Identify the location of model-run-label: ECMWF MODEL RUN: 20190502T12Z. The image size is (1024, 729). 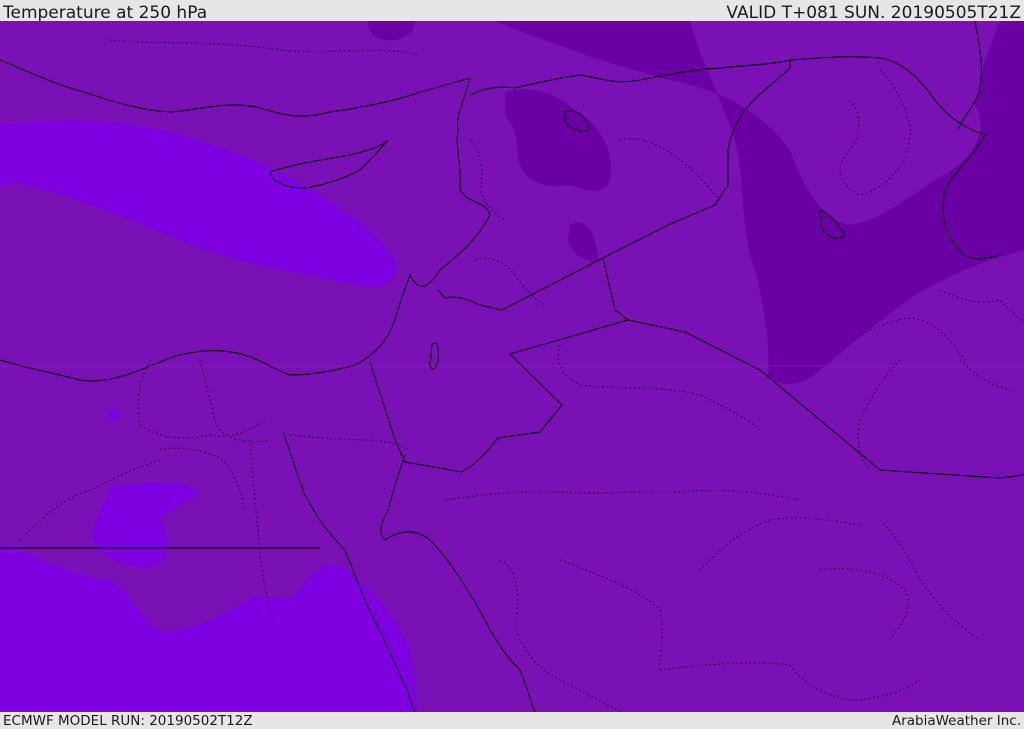
(128, 721).